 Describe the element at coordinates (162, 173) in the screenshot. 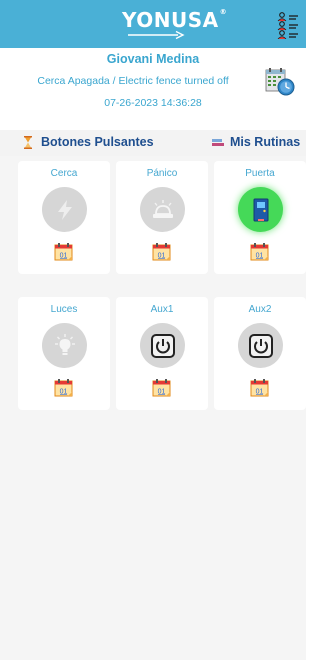

I see `button-card-label: Pánico` at that location.